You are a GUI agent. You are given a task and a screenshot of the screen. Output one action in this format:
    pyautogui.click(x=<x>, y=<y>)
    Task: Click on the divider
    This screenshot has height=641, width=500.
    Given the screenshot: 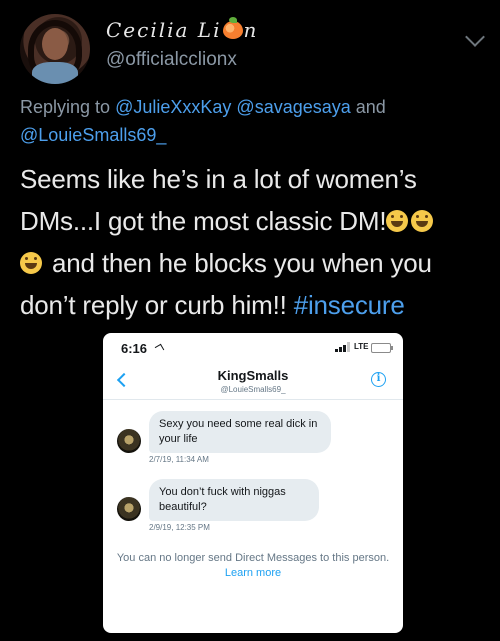 What is the action you would take?
    pyautogui.click(x=253, y=399)
    